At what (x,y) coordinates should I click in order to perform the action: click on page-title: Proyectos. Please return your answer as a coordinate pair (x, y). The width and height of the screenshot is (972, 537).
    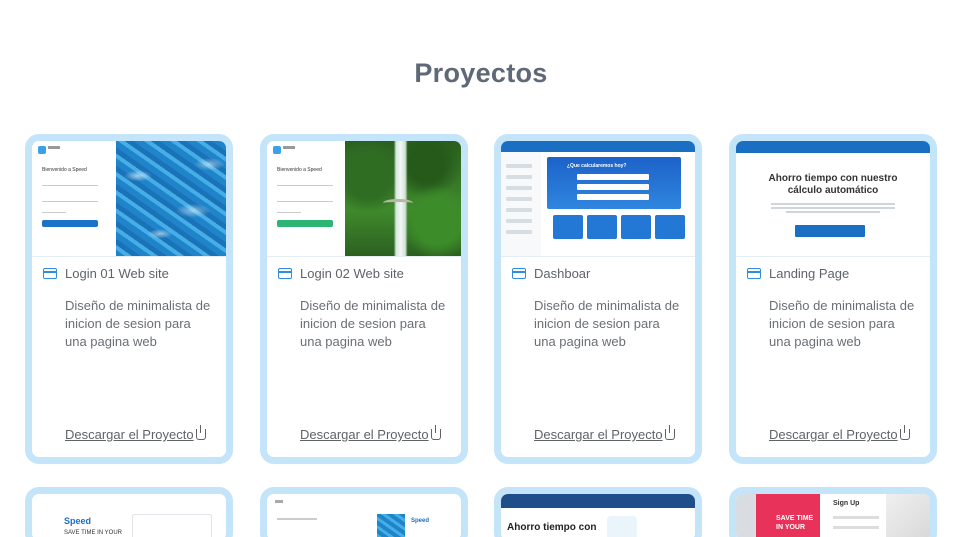
    Looking at the image, I should click on (481, 73).